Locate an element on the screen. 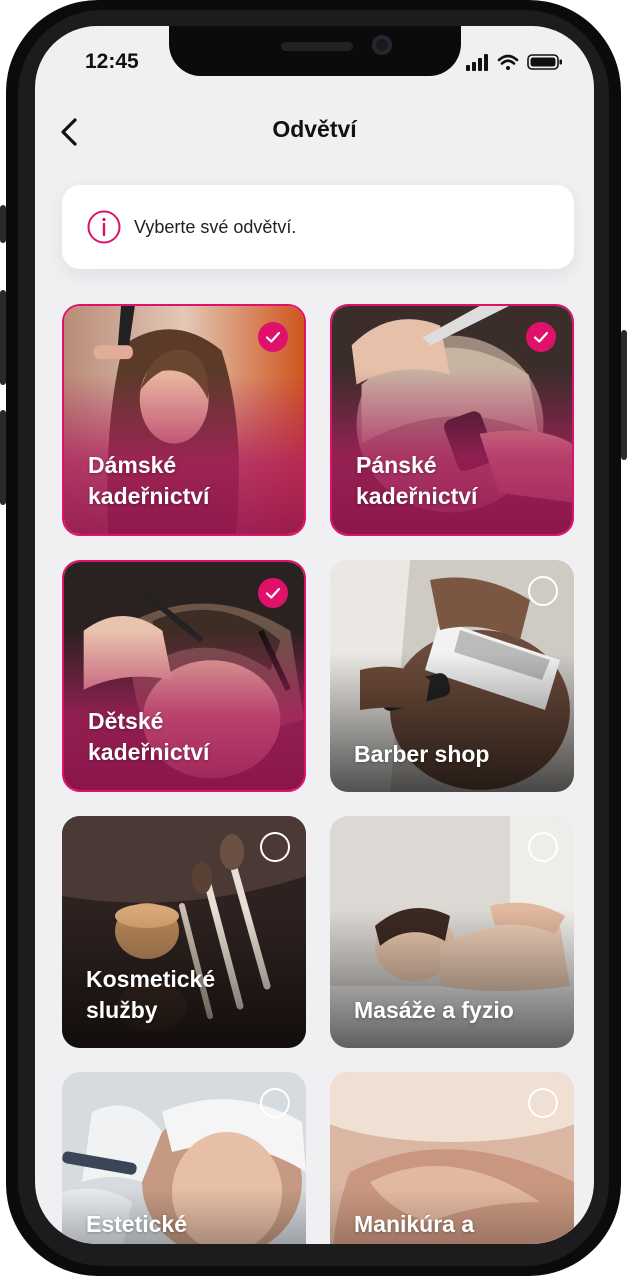 The width and height of the screenshot is (627, 1276). status-time: 12:45 is located at coordinates (112, 61).